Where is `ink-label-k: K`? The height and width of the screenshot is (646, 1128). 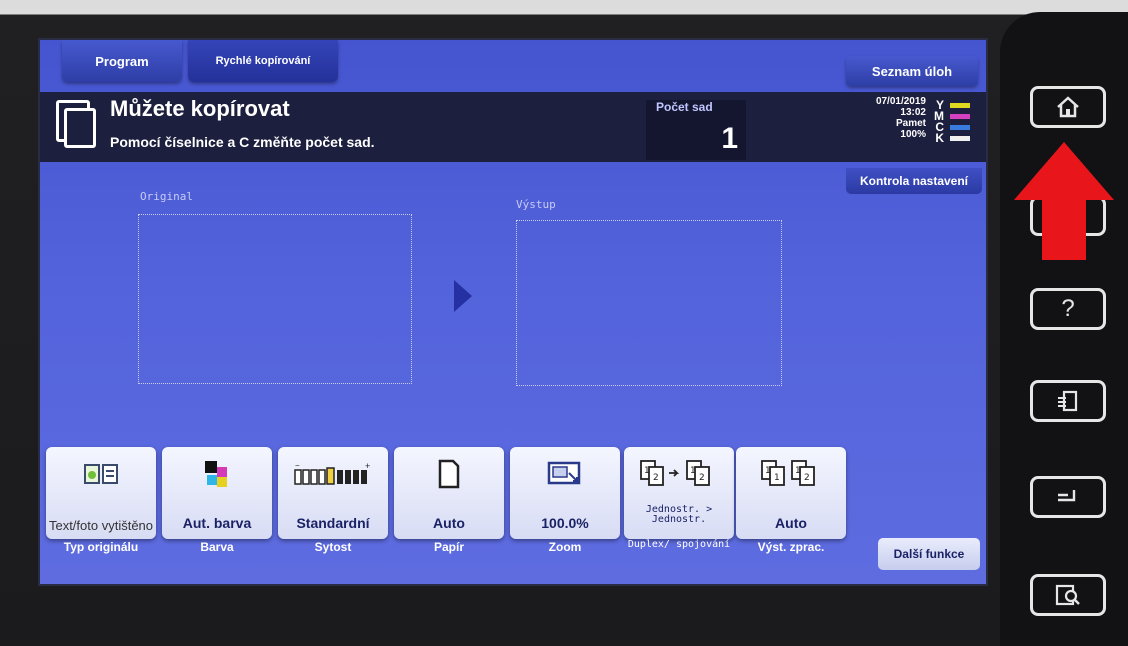
ink-label-k: K is located at coordinates (939, 138).